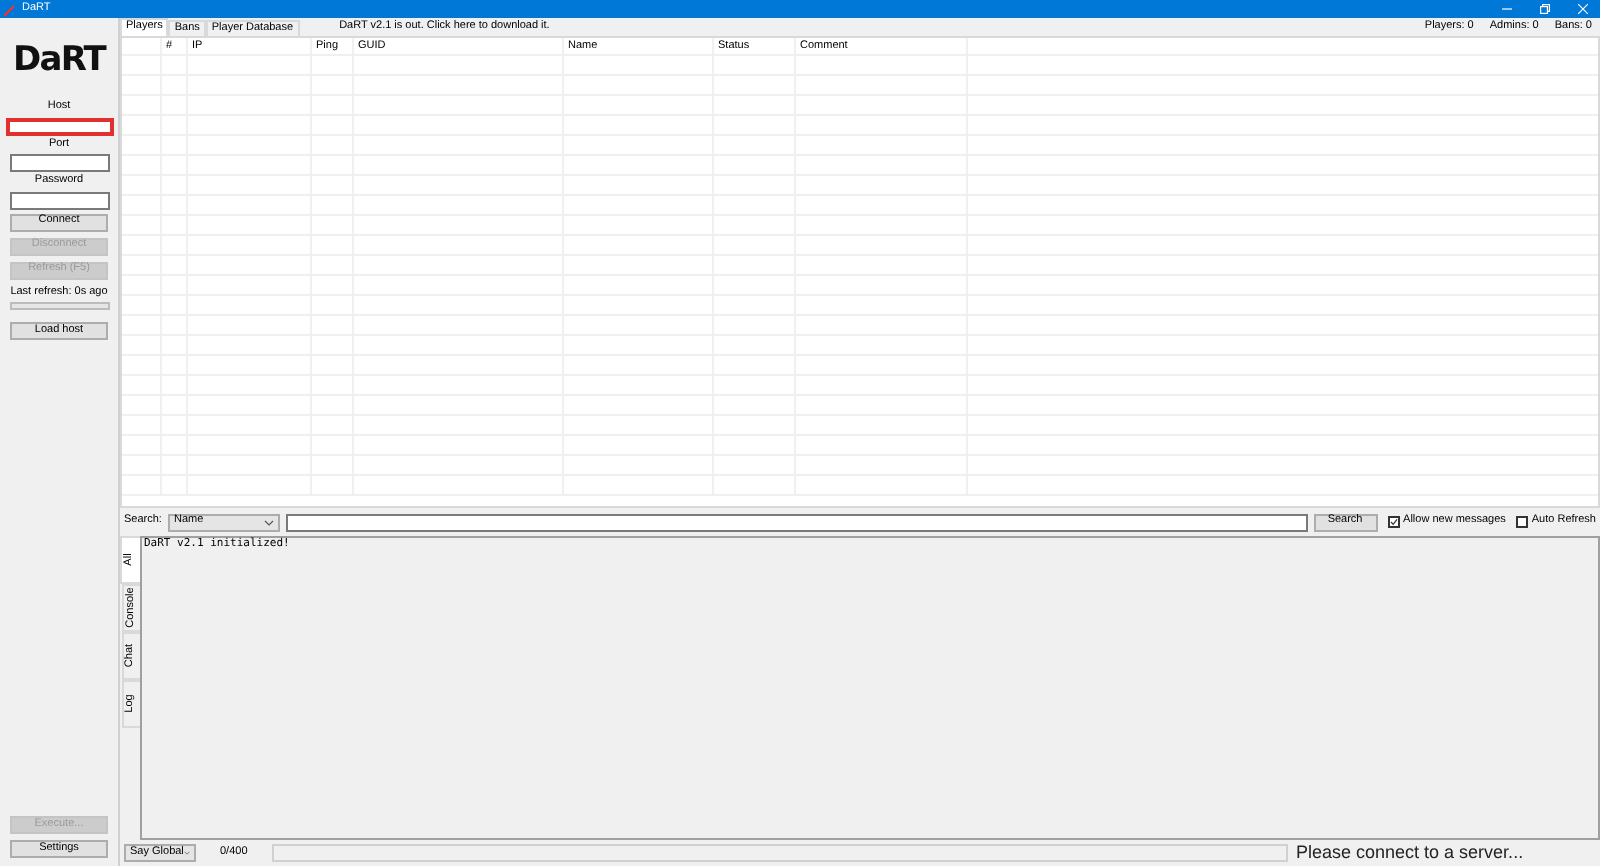  I want to click on dart-icon, so click(10, 9).